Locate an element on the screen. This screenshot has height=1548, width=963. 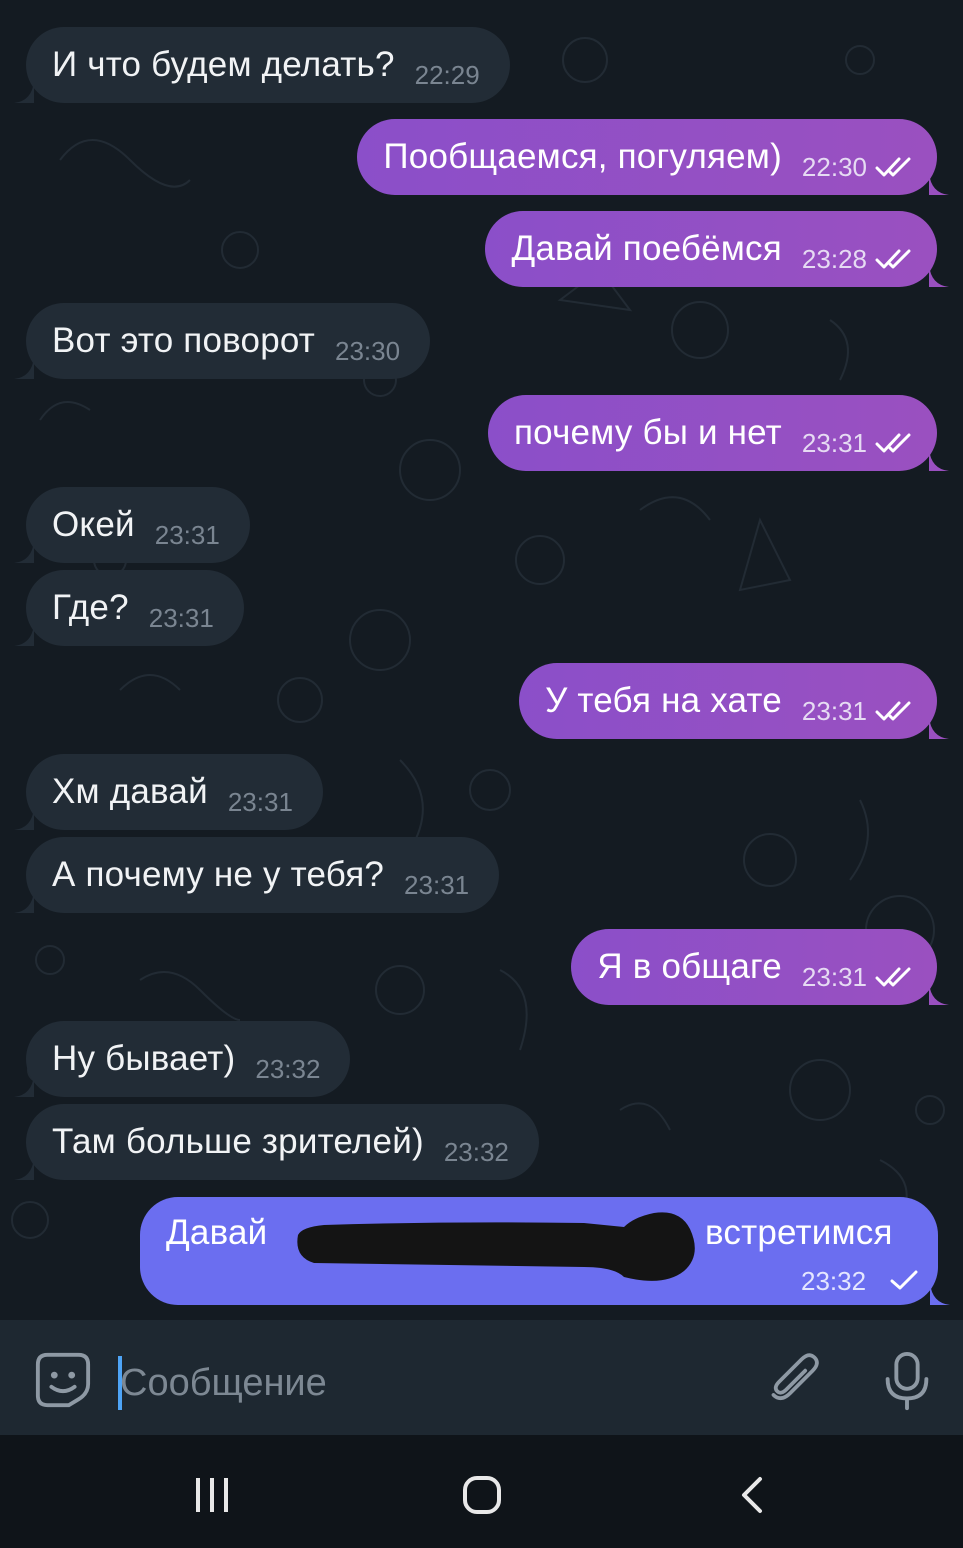
incoming-message: Вот это поворот 23:30 is located at coordinates (222, 341).